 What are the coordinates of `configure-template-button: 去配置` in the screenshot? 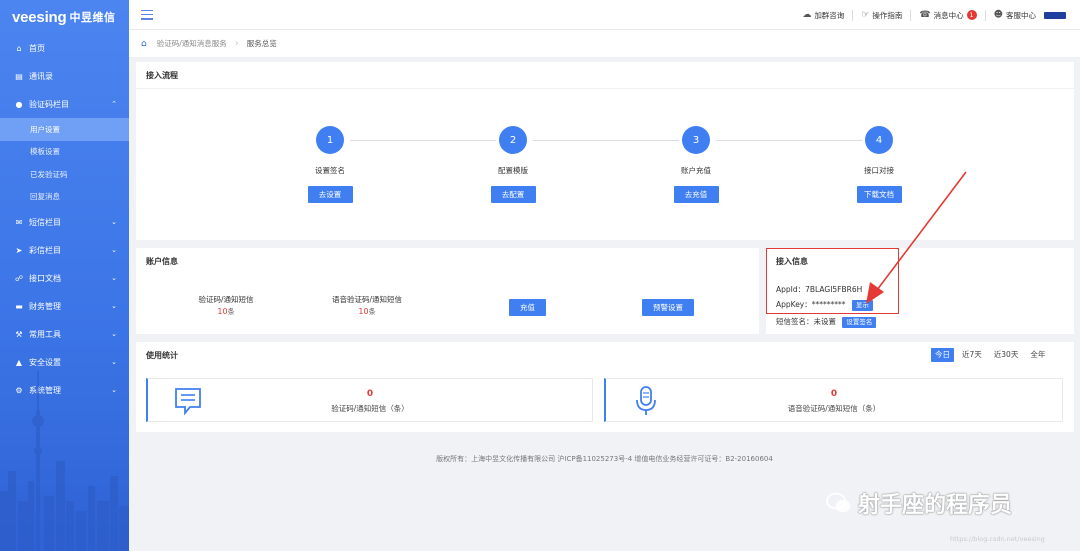 It's located at (513, 194).